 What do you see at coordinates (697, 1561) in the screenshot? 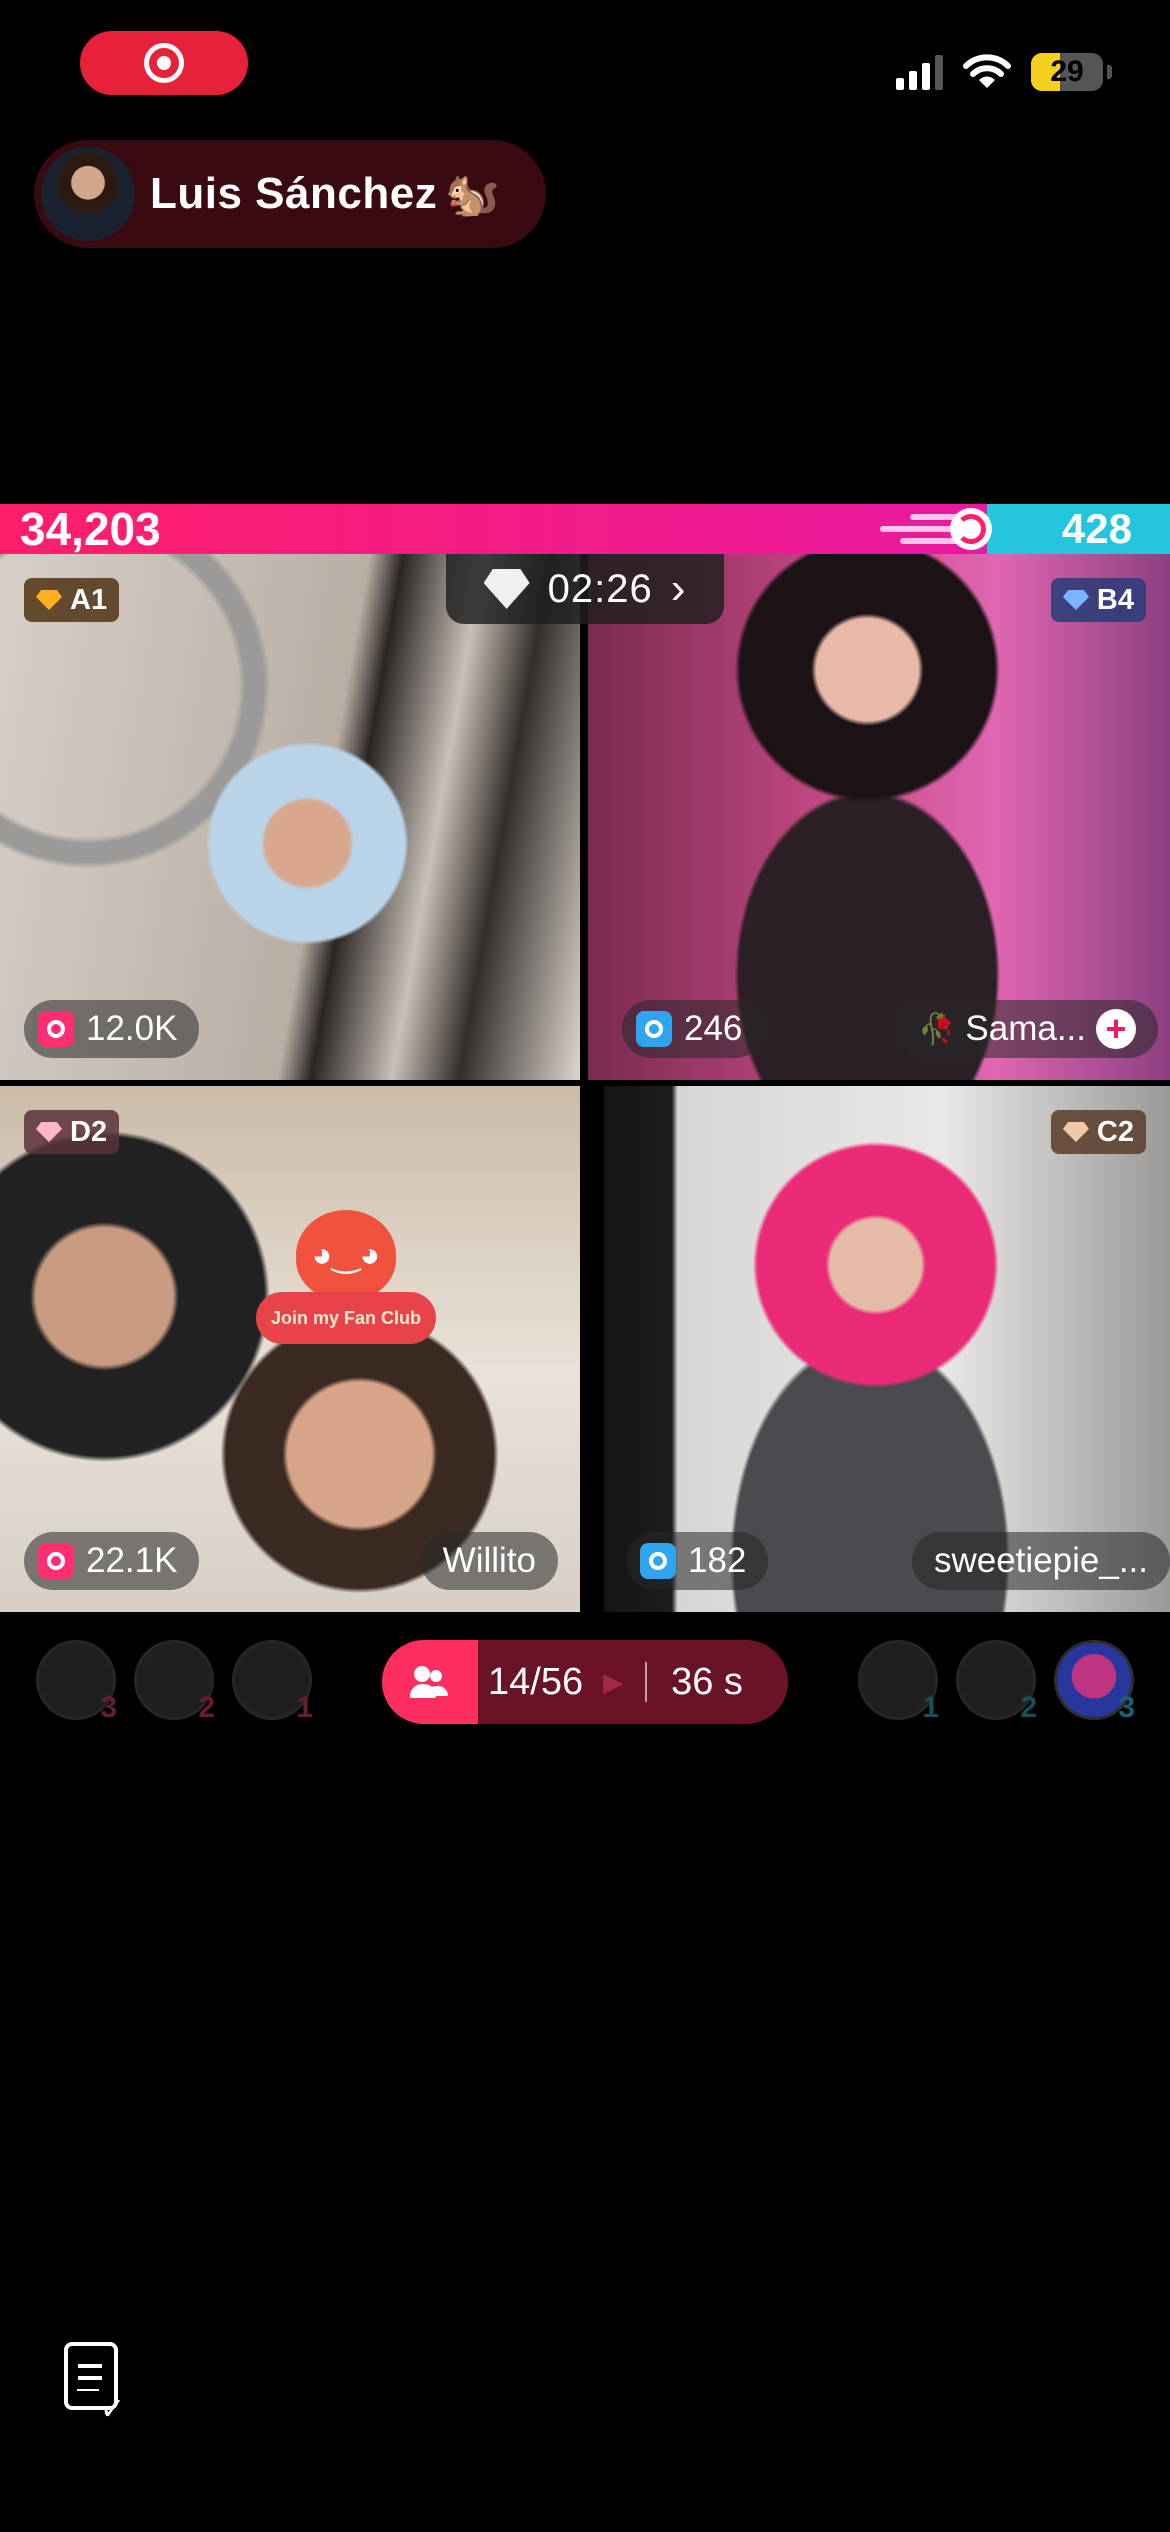
I see `gift-count-c2: 182` at bounding box center [697, 1561].